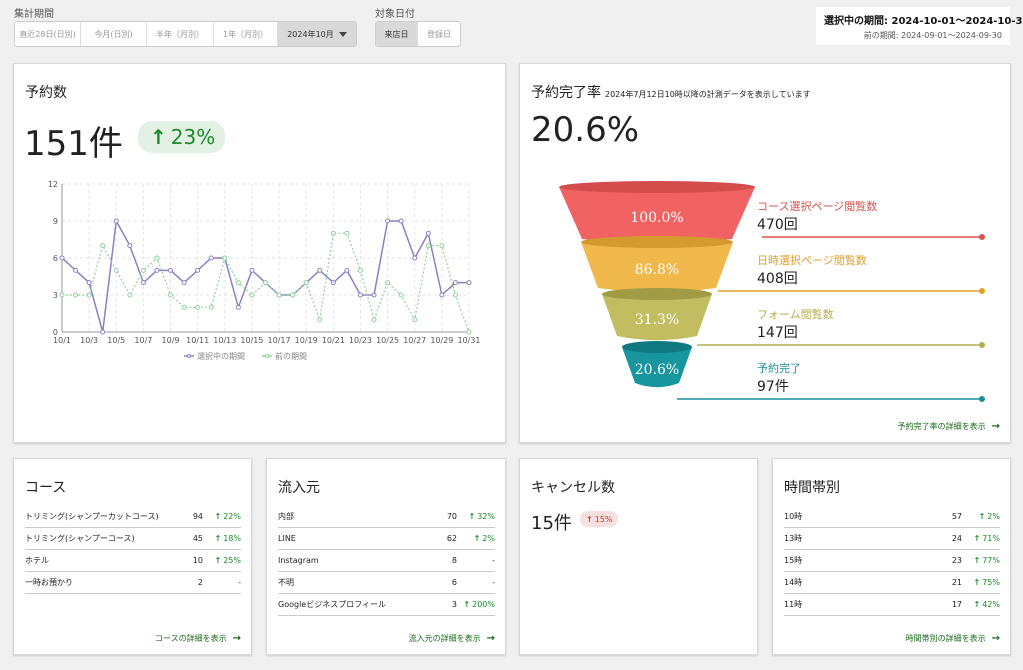 The height and width of the screenshot is (670, 1023). What do you see at coordinates (397, 34) in the screenshot?
I see `target-option-visit-date: 来店日` at bounding box center [397, 34].